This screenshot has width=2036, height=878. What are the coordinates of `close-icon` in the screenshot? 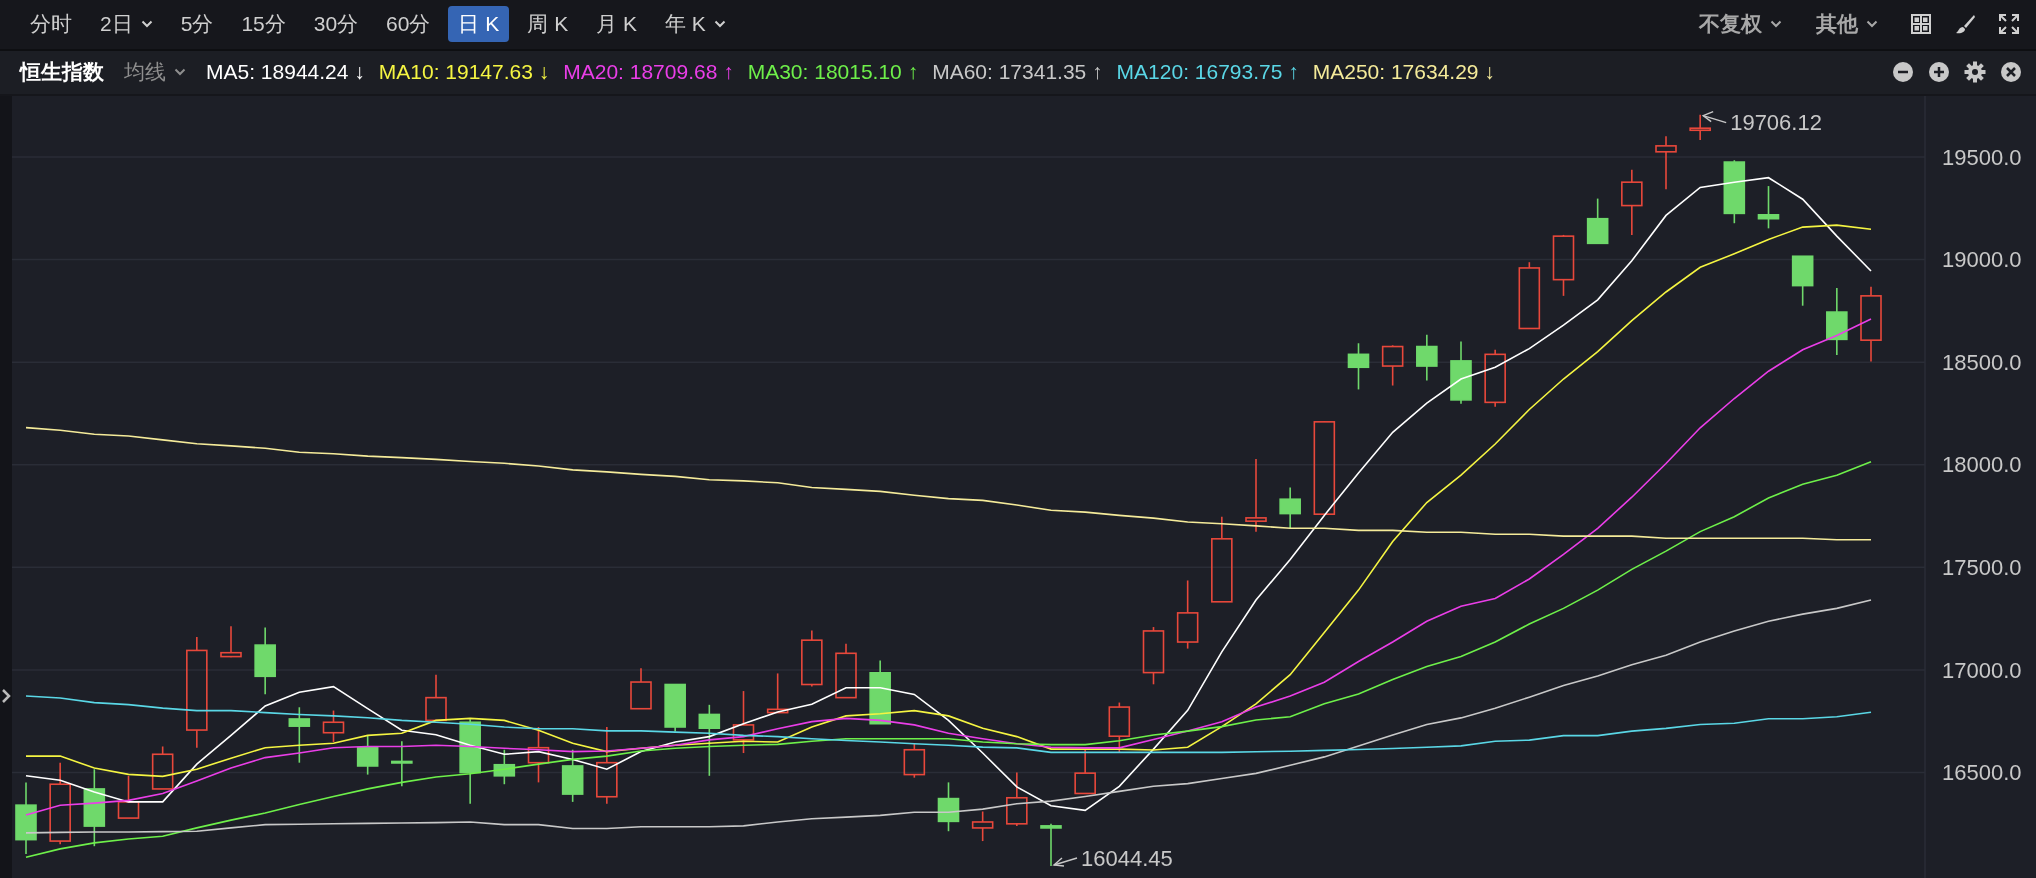 It's located at (2011, 72).